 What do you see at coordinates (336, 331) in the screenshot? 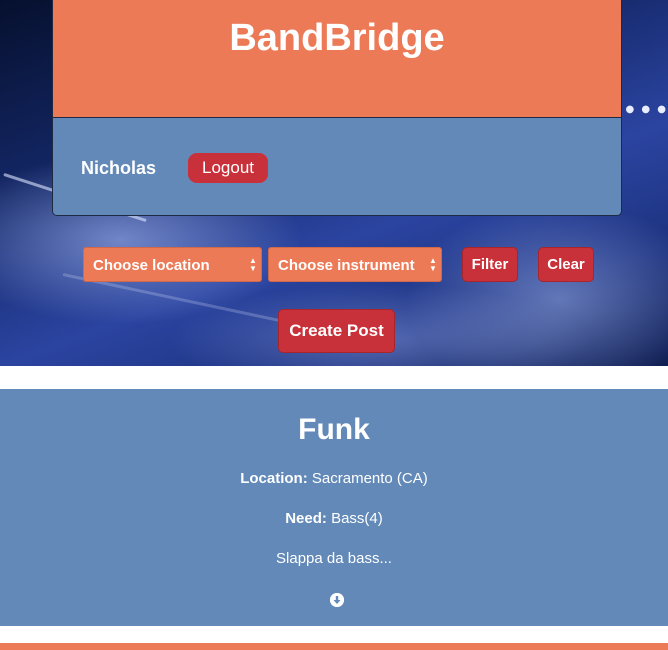
I see `create-post-button: Create Post` at bounding box center [336, 331].